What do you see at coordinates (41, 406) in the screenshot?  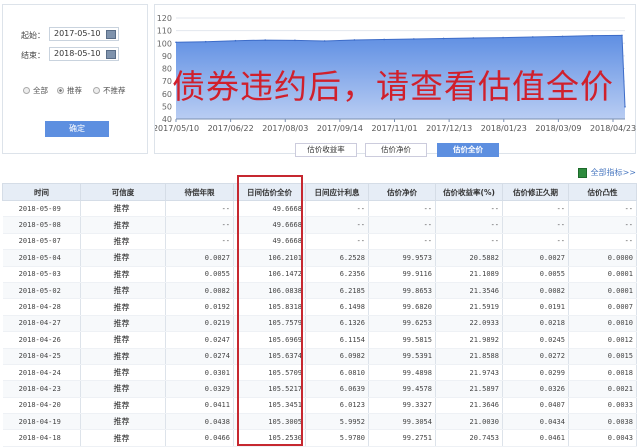 I see `table-cell: 2018-04-20` at bounding box center [41, 406].